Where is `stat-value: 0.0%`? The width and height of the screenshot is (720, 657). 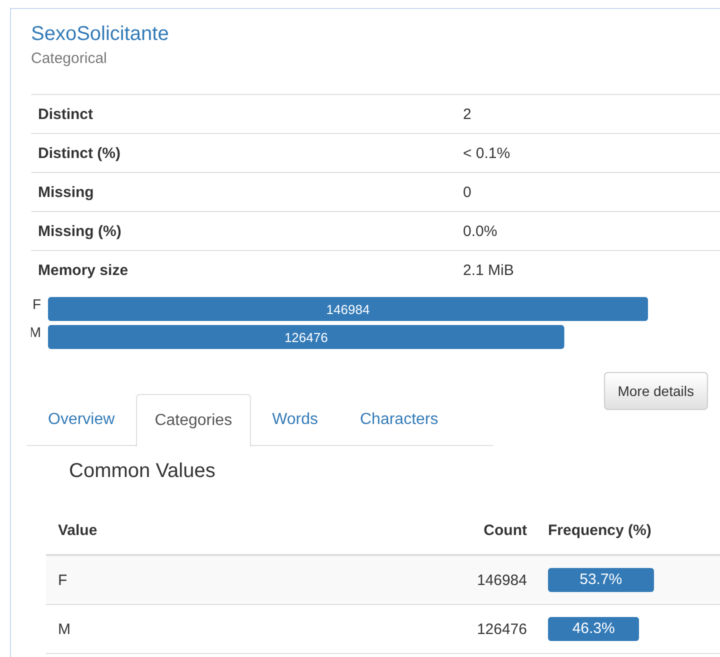
stat-value: 0.0% is located at coordinates (588, 231).